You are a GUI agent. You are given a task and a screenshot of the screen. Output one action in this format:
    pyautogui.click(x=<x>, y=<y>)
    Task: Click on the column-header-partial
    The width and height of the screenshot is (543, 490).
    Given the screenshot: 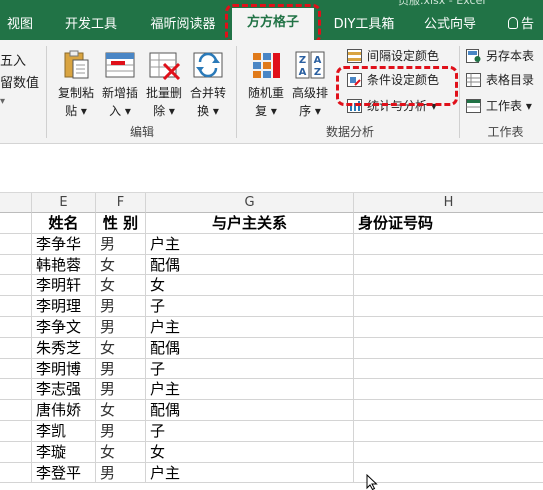 What is the action you would take?
    pyautogui.click(x=16, y=203)
    